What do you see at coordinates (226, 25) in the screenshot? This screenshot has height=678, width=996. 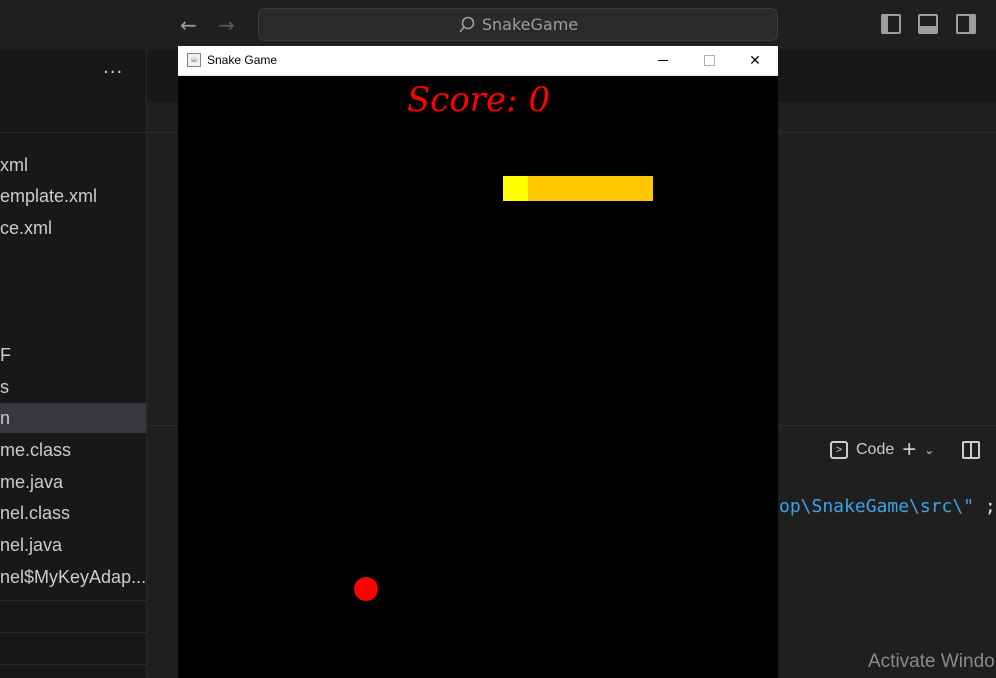 I see `forward-arrow-icon: →` at bounding box center [226, 25].